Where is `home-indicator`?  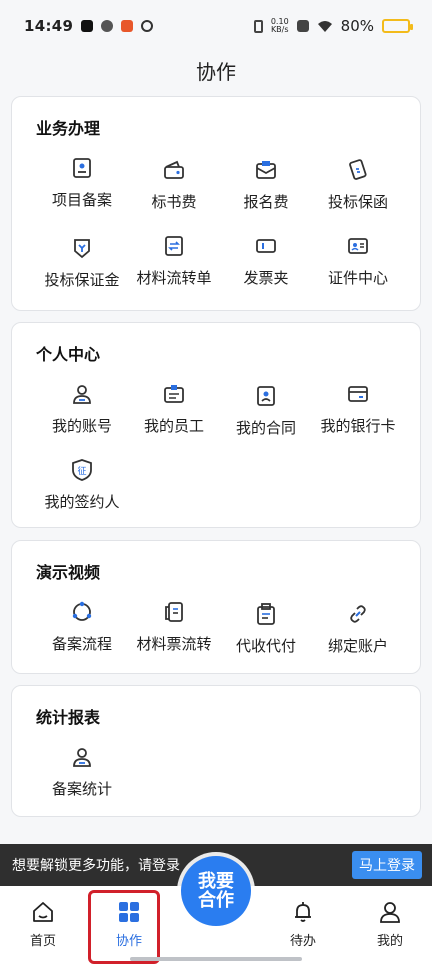
home-indicator is located at coordinates (216, 959).